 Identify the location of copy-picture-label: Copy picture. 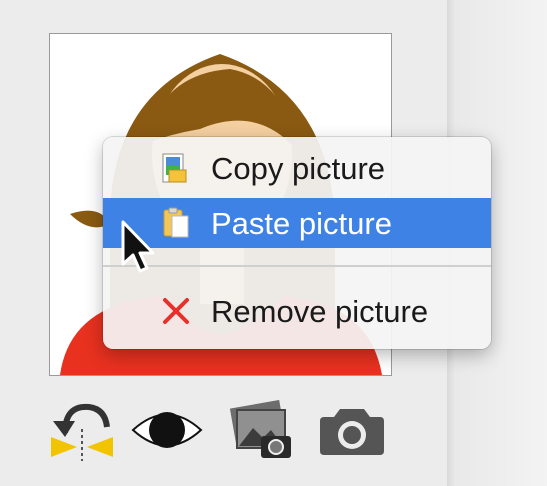
(298, 168).